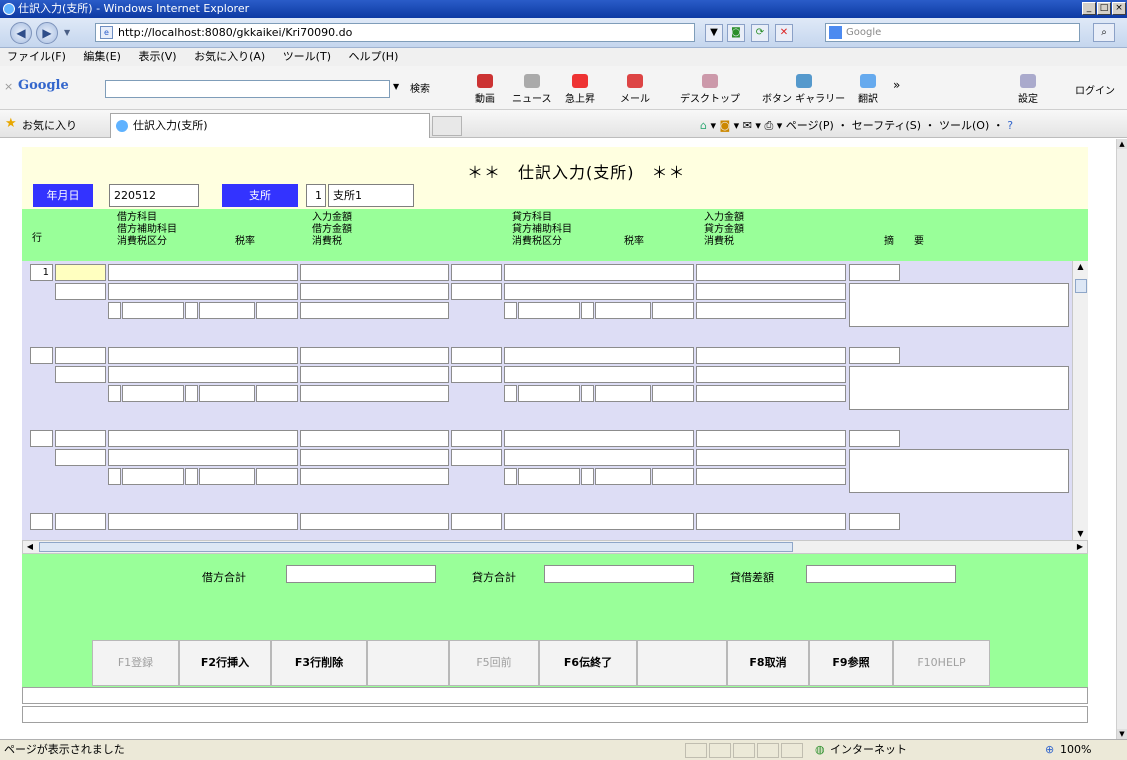  I want to click on button-gallery-button: ボタン ギャラリー, so click(803, 89).